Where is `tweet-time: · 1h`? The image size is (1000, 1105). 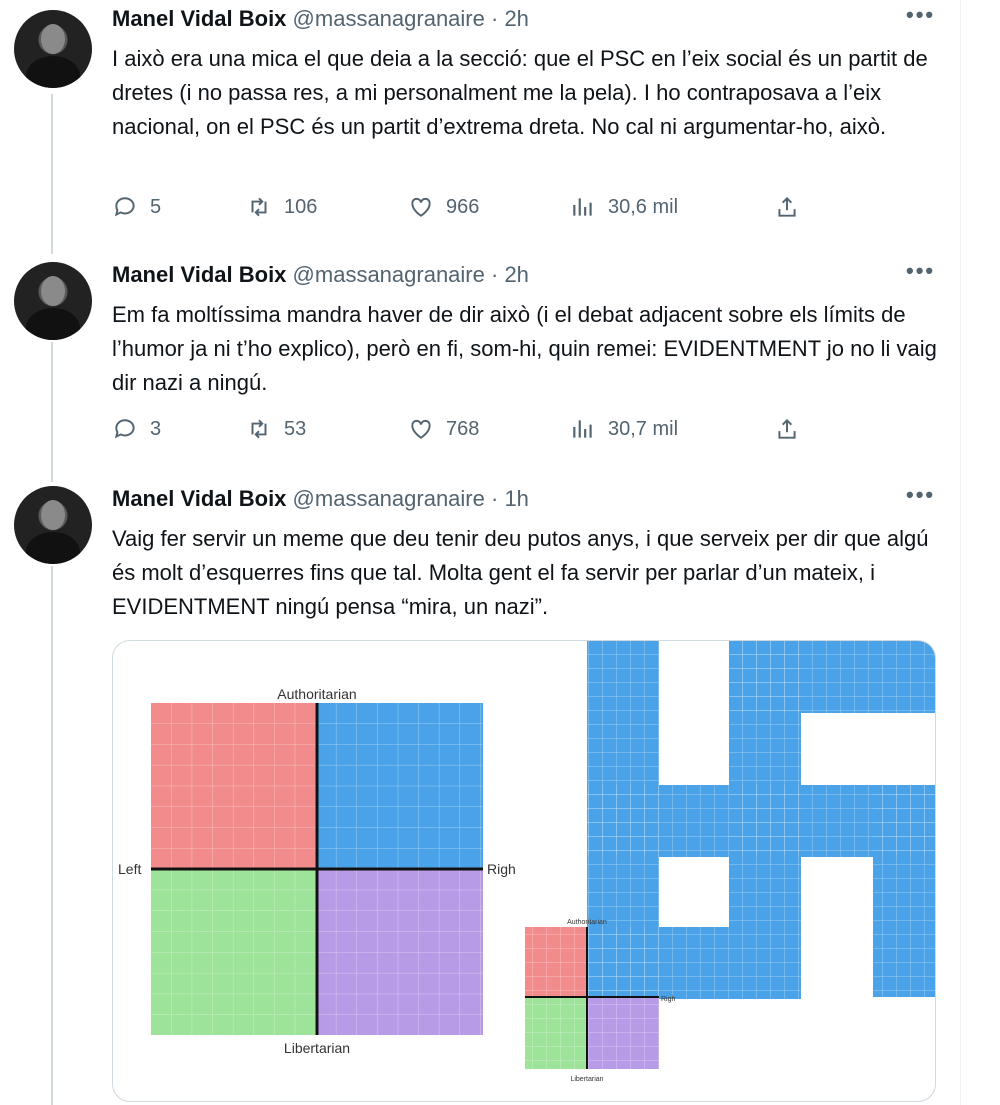 tweet-time: · 1h is located at coordinates (510, 498).